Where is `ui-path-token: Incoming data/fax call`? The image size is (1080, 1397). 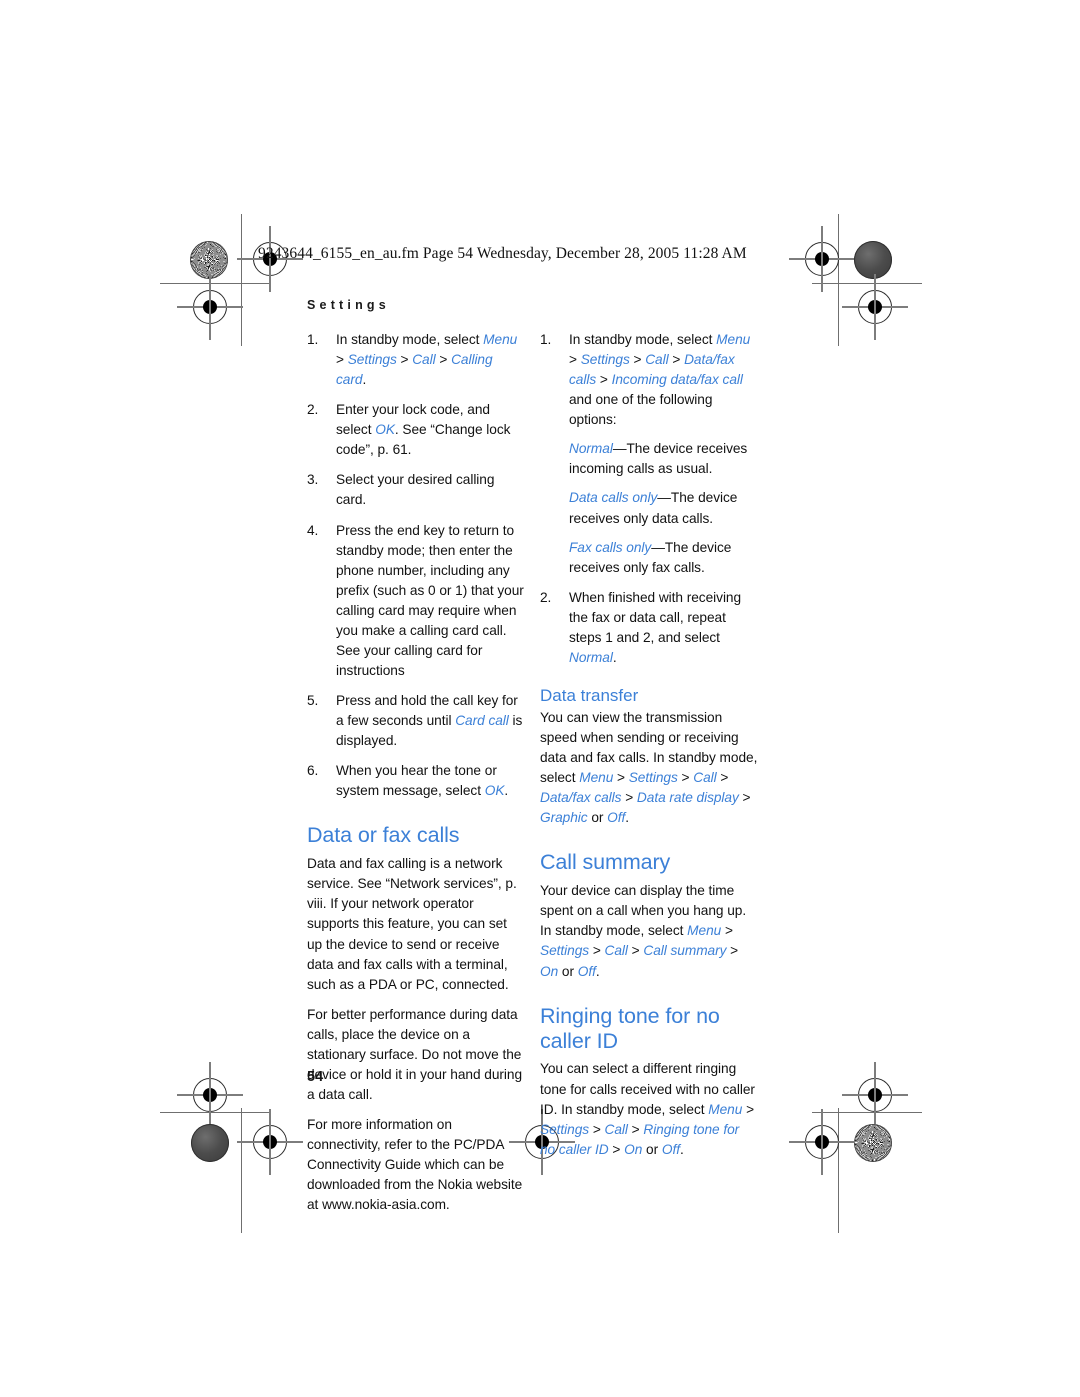 ui-path-token: Incoming data/fax call is located at coordinates (677, 380).